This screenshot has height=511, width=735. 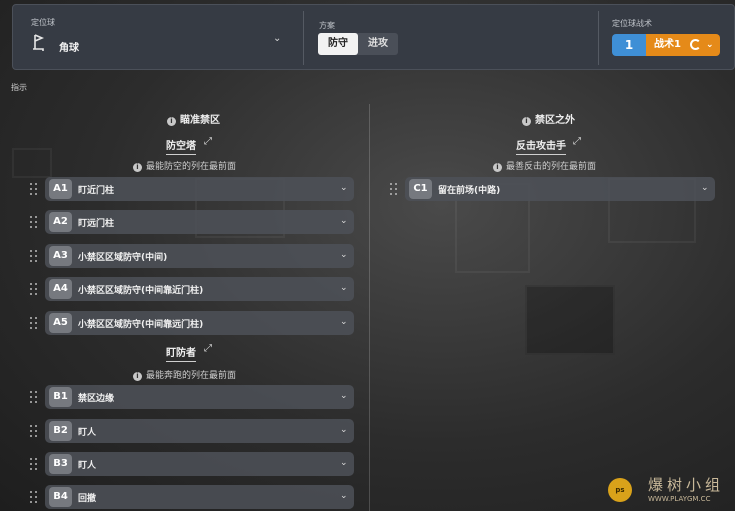 I want to click on set-piece-header: 定位球 角球 ⌄ 方案 防守 进攻 定位球战术 1 战术1 ⌄, so click(x=373, y=37).